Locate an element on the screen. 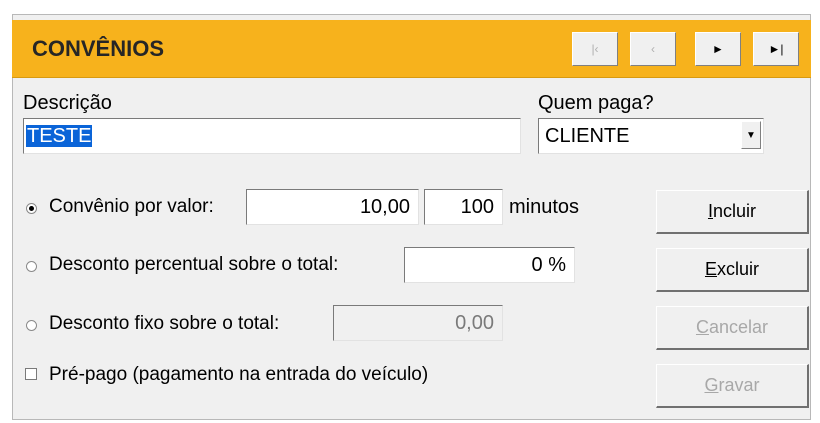 The height and width of the screenshot is (423, 820). percentual-input: 0 % is located at coordinates (489, 265).